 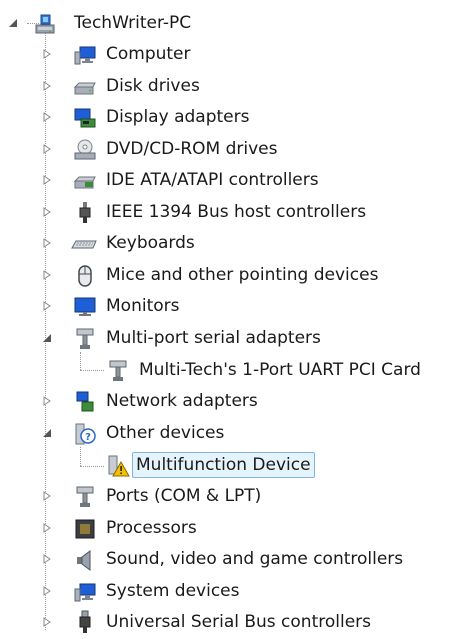 What do you see at coordinates (177, 117) in the screenshot?
I see `tree-item-label: Display adapters` at bounding box center [177, 117].